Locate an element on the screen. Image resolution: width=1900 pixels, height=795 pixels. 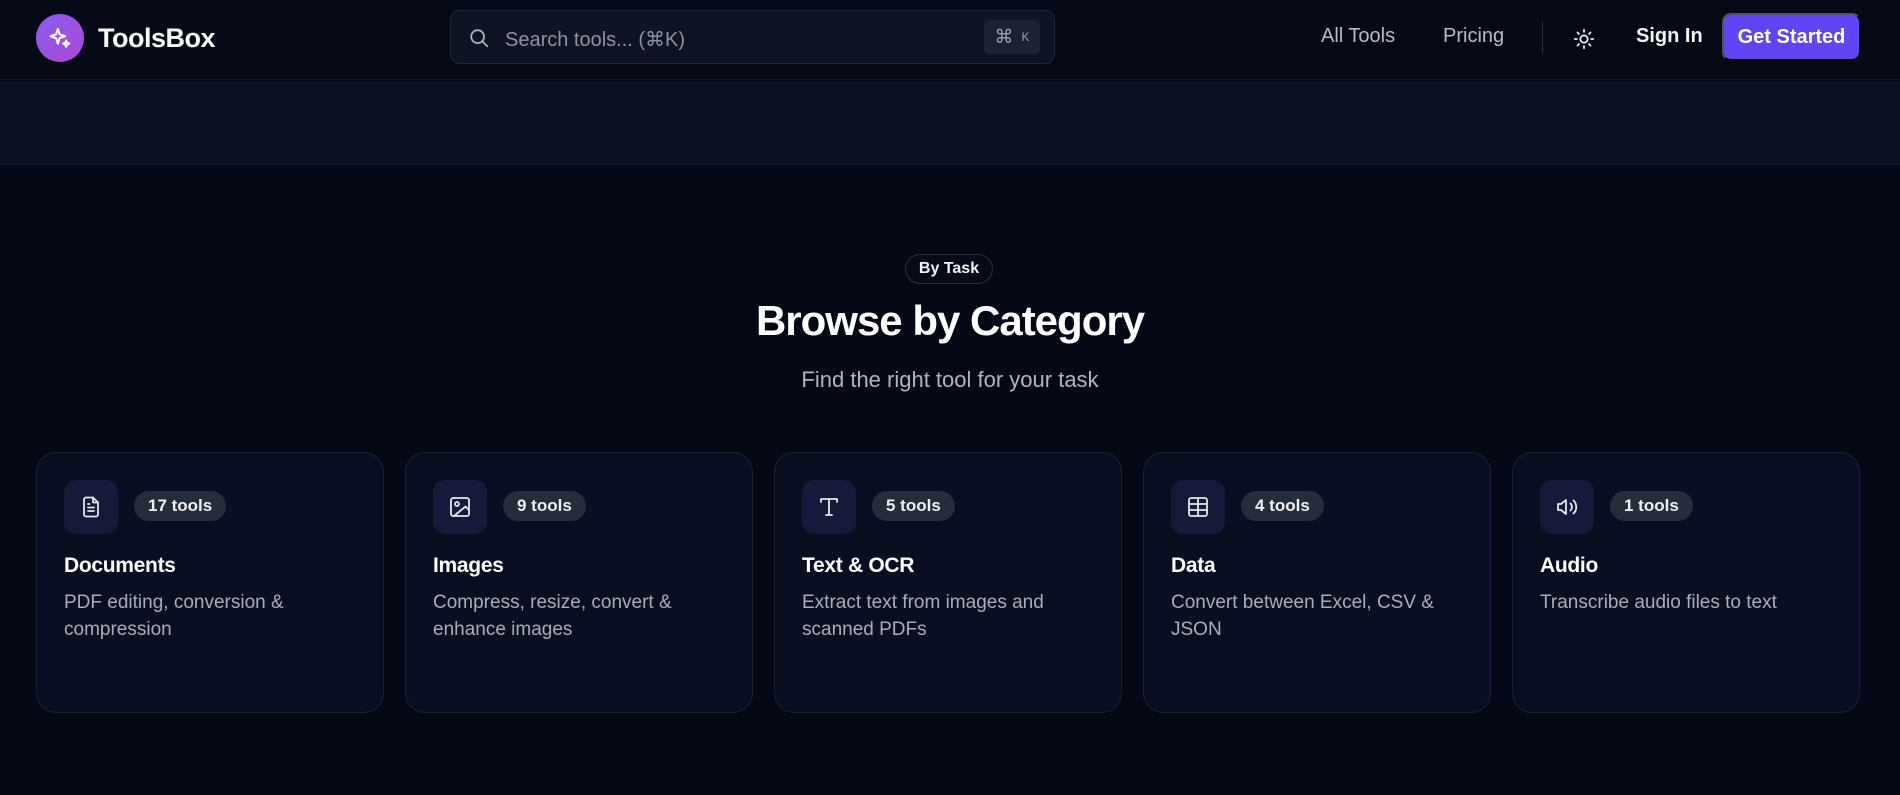
sparkles-icon is located at coordinates (60, 38).